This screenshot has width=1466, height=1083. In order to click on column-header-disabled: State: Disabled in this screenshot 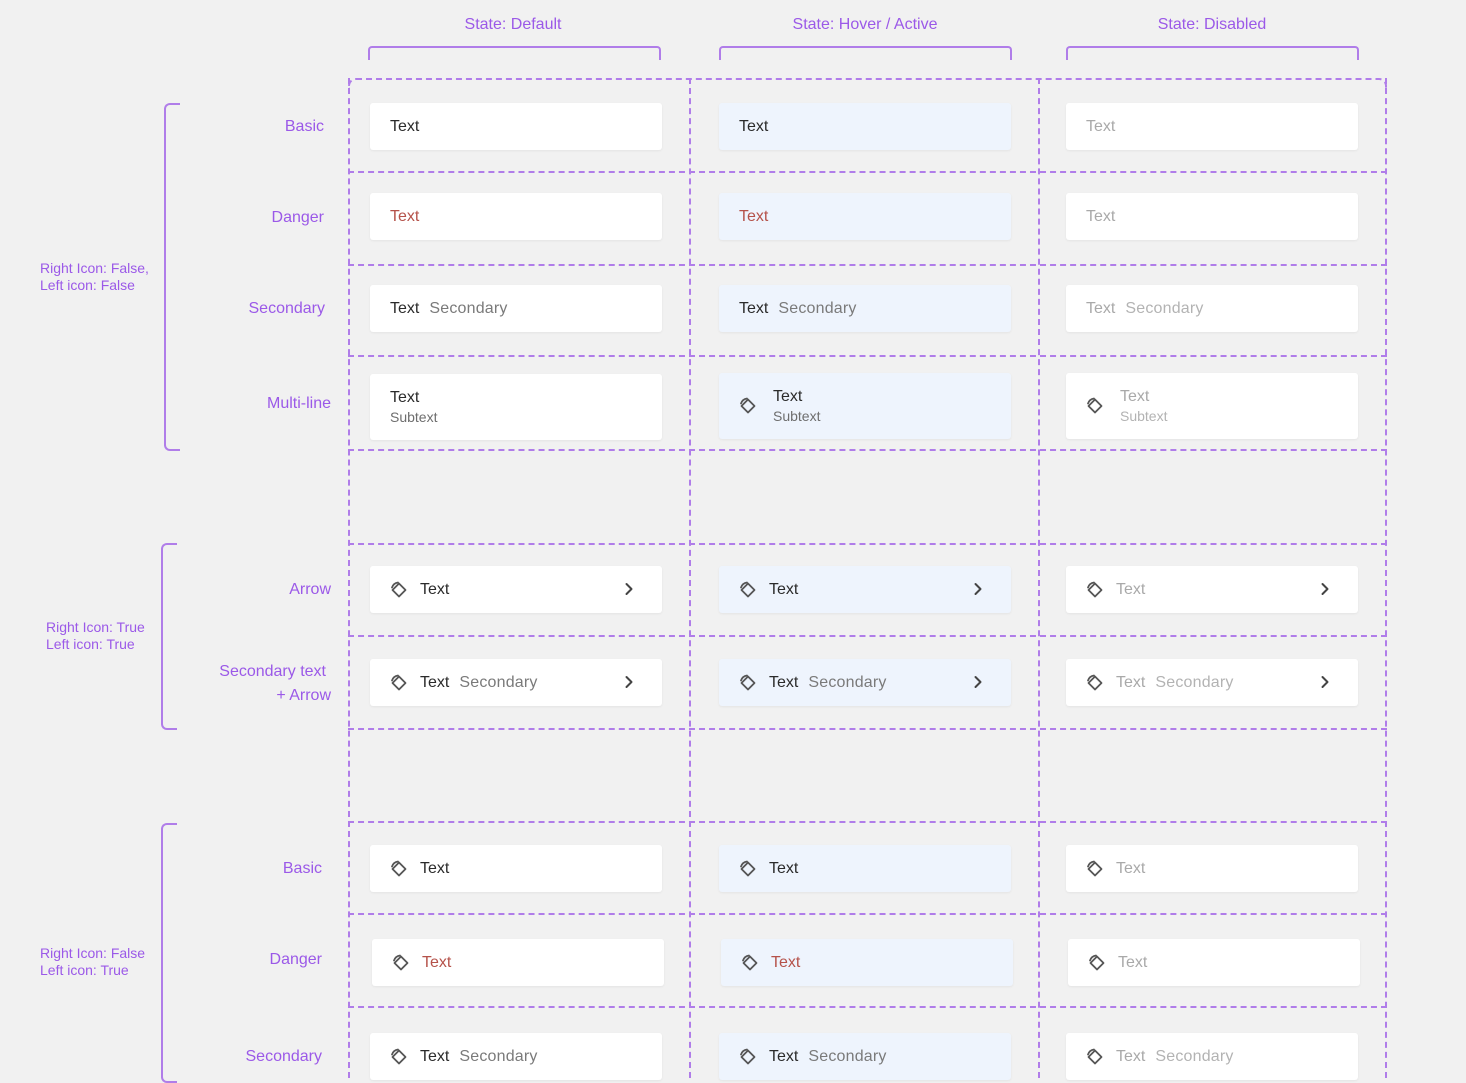, I will do `click(1212, 24)`.